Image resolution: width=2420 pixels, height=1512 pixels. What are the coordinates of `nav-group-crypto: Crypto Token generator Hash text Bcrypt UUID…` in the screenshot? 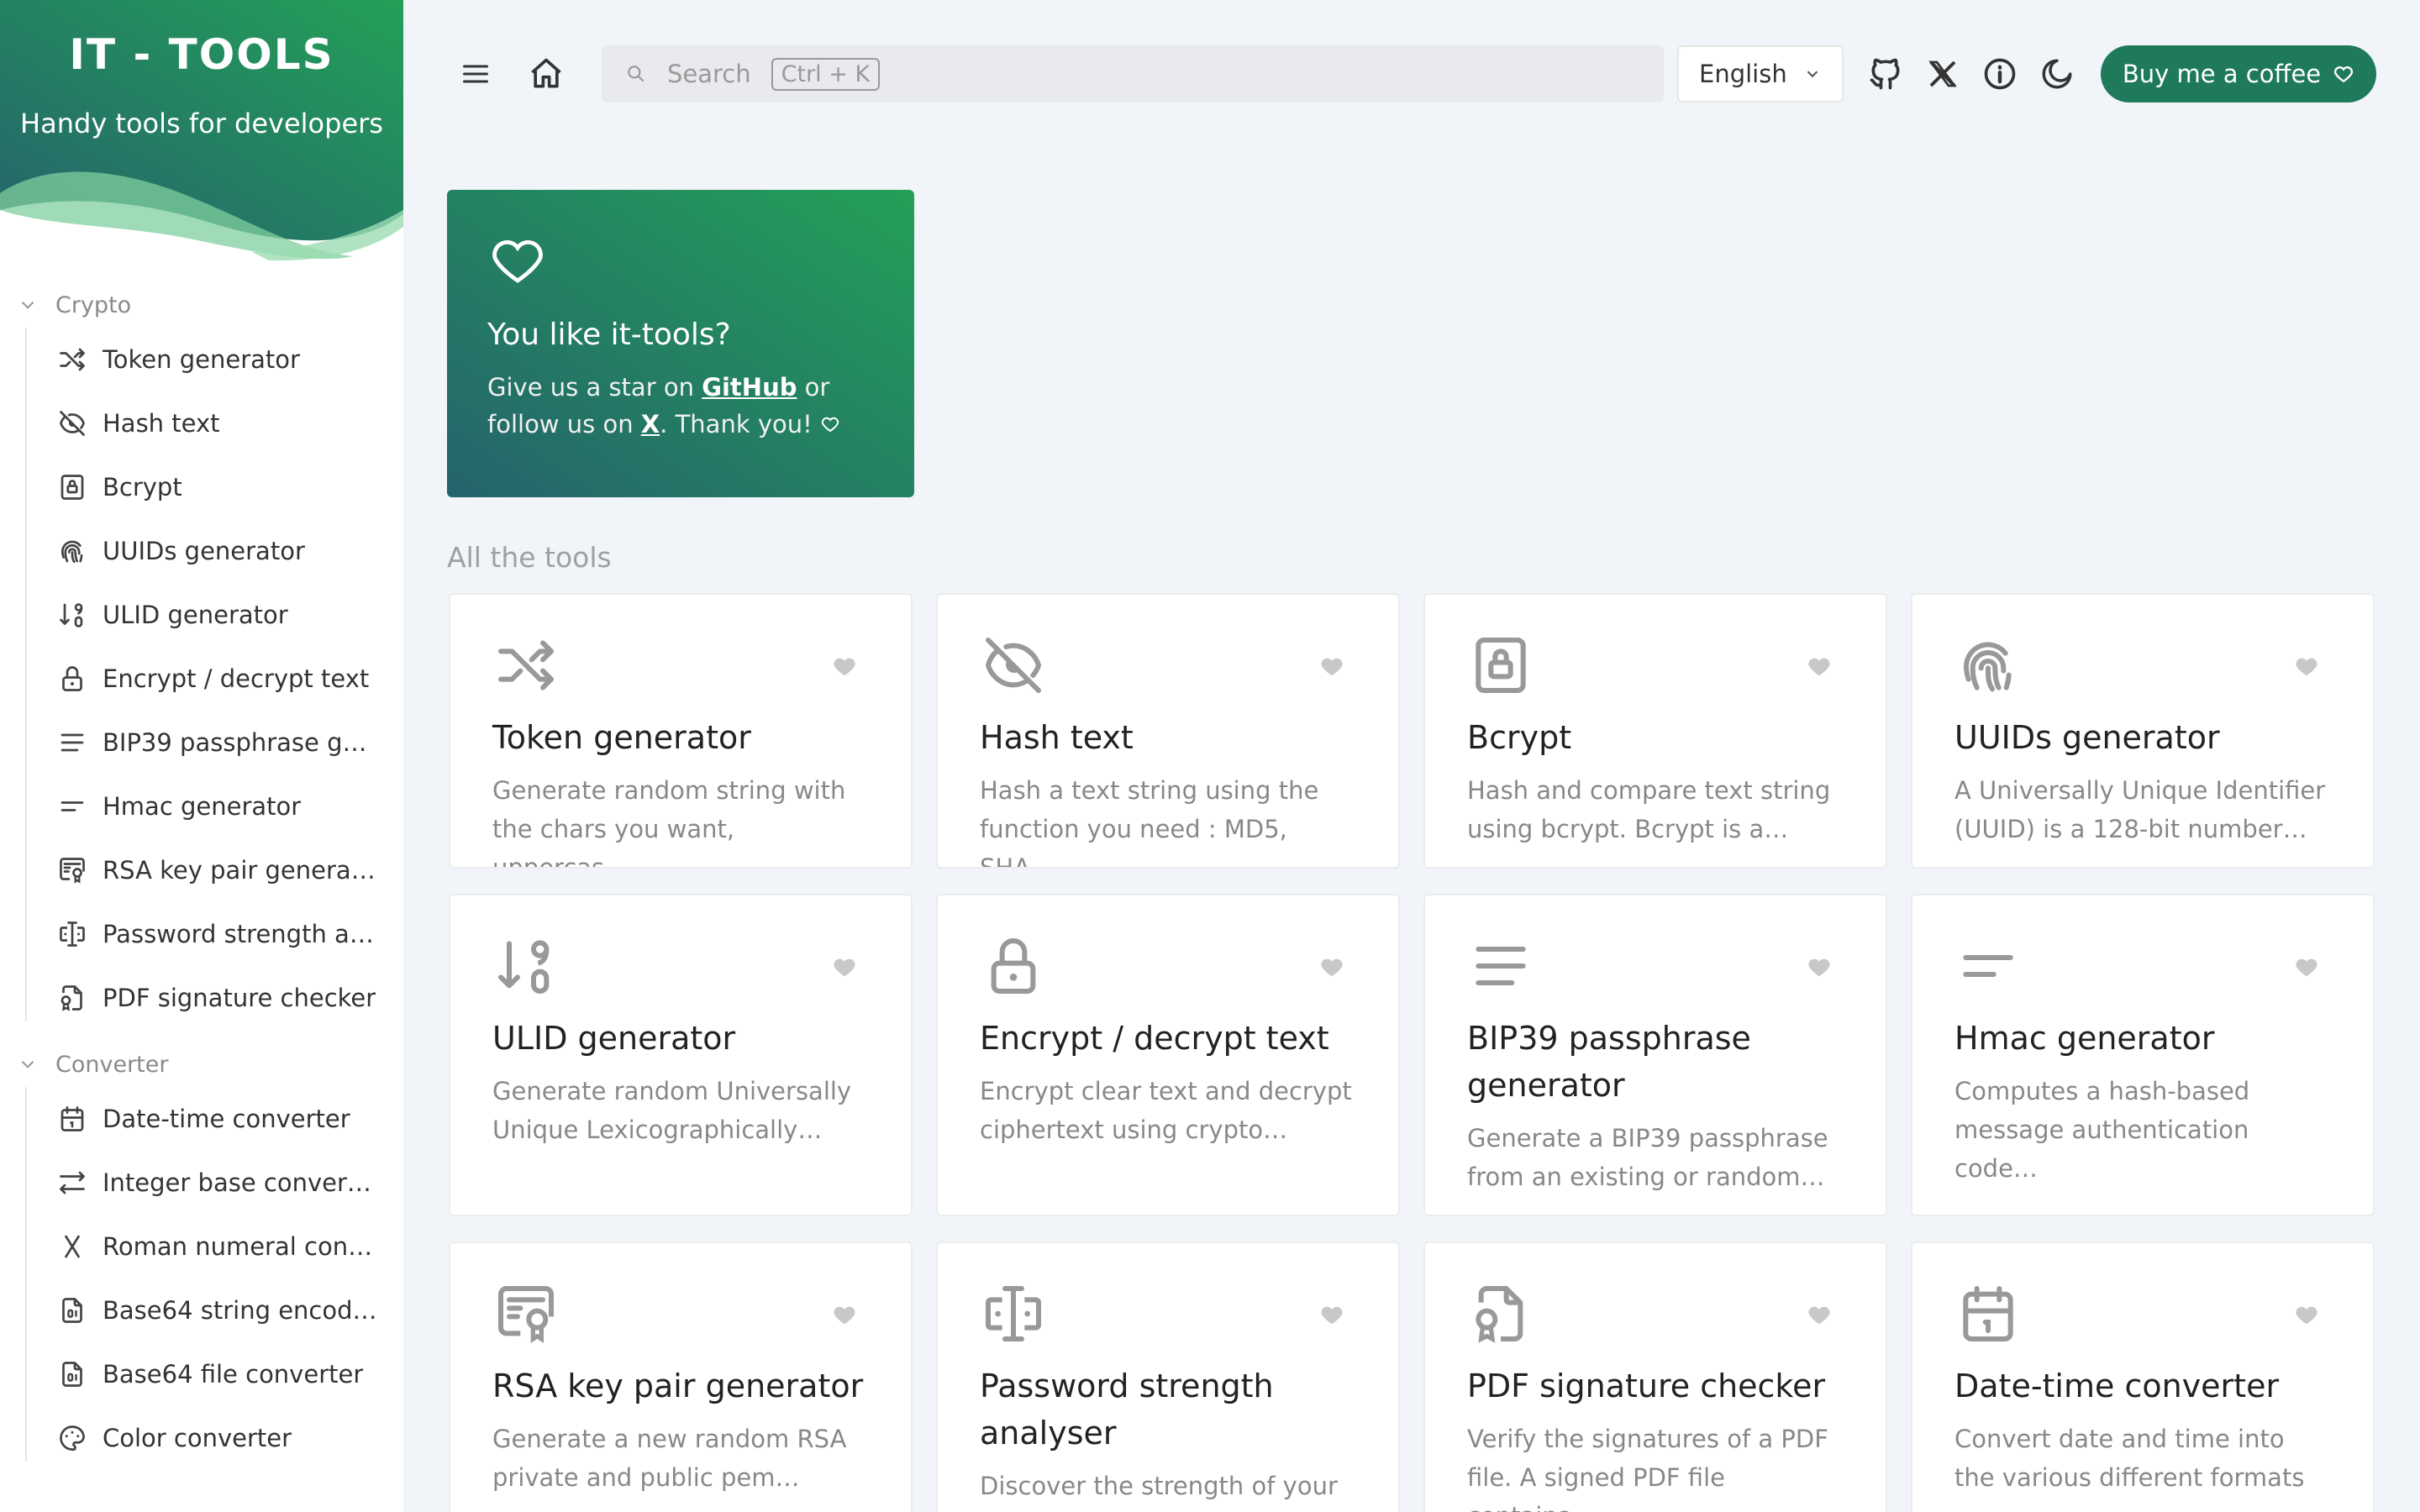 It's located at (202, 656).